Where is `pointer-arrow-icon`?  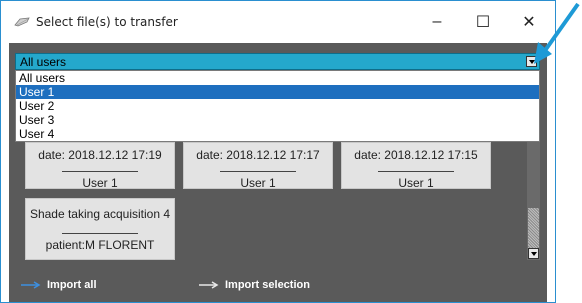
pointer-arrow-icon is located at coordinates (557, 33).